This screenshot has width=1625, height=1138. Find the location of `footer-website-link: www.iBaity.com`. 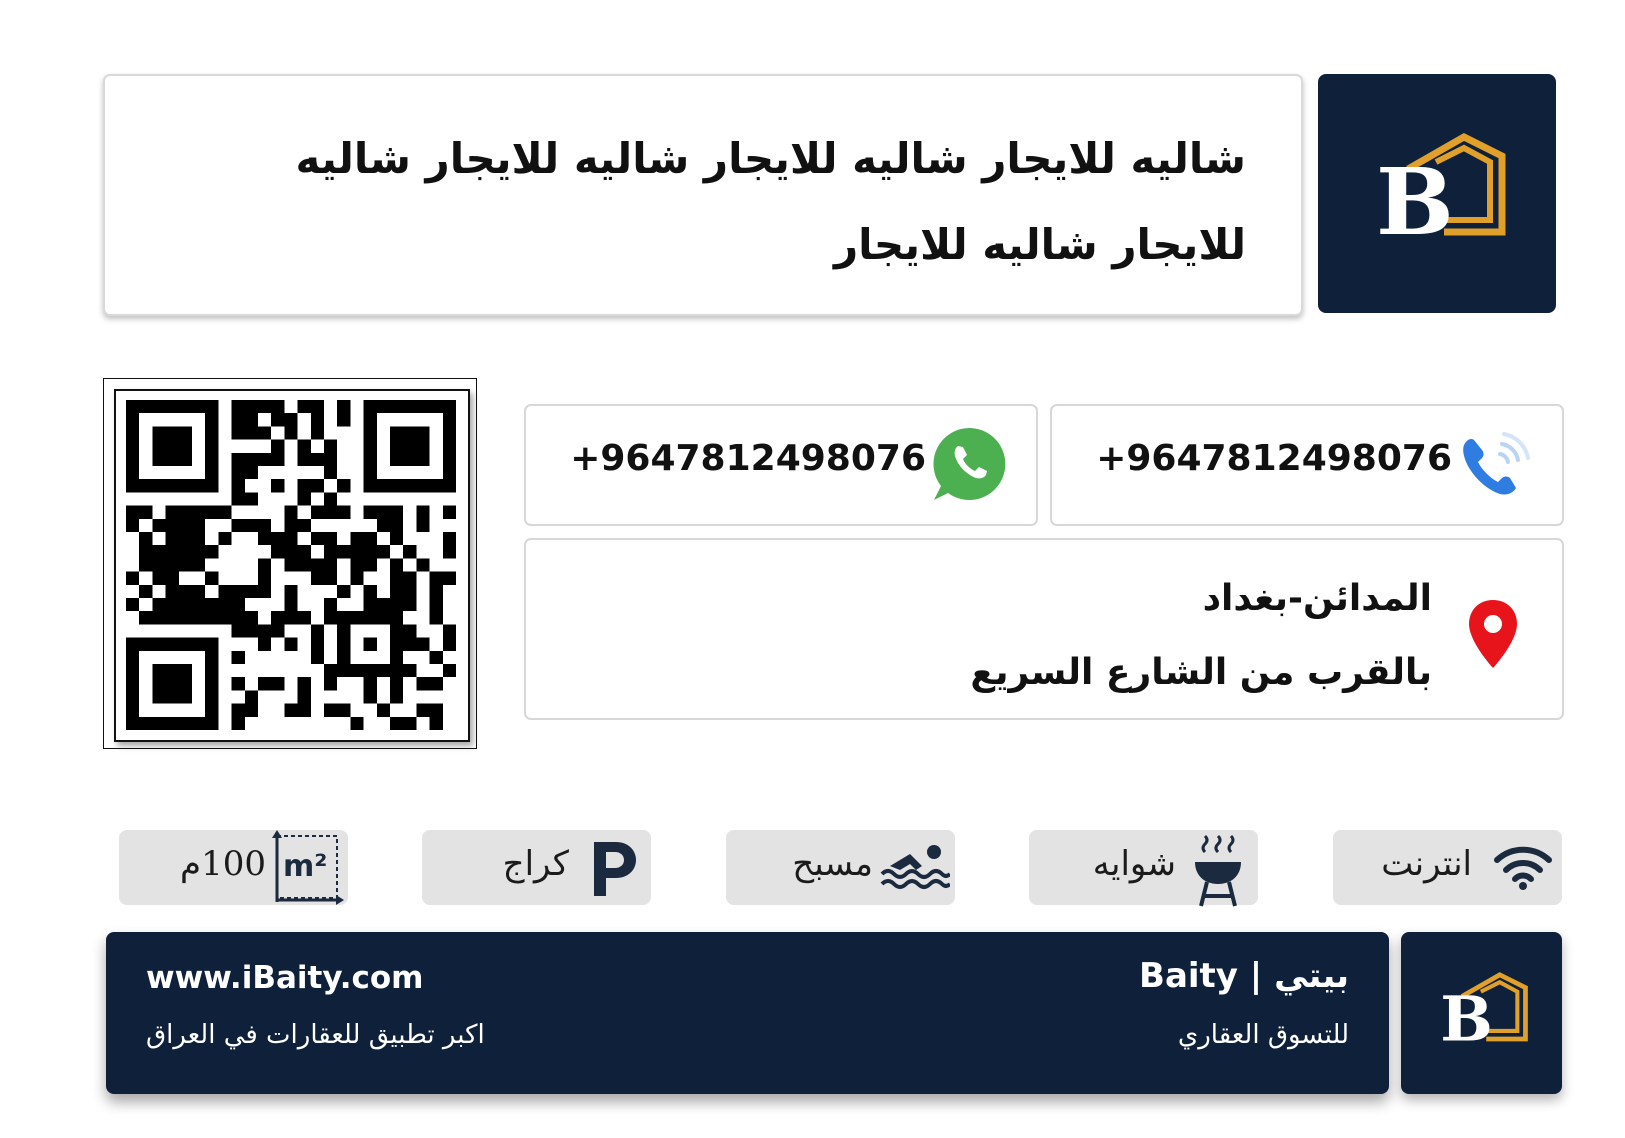

footer-website-link: www.iBaity.com is located at coordinates (284, 978).